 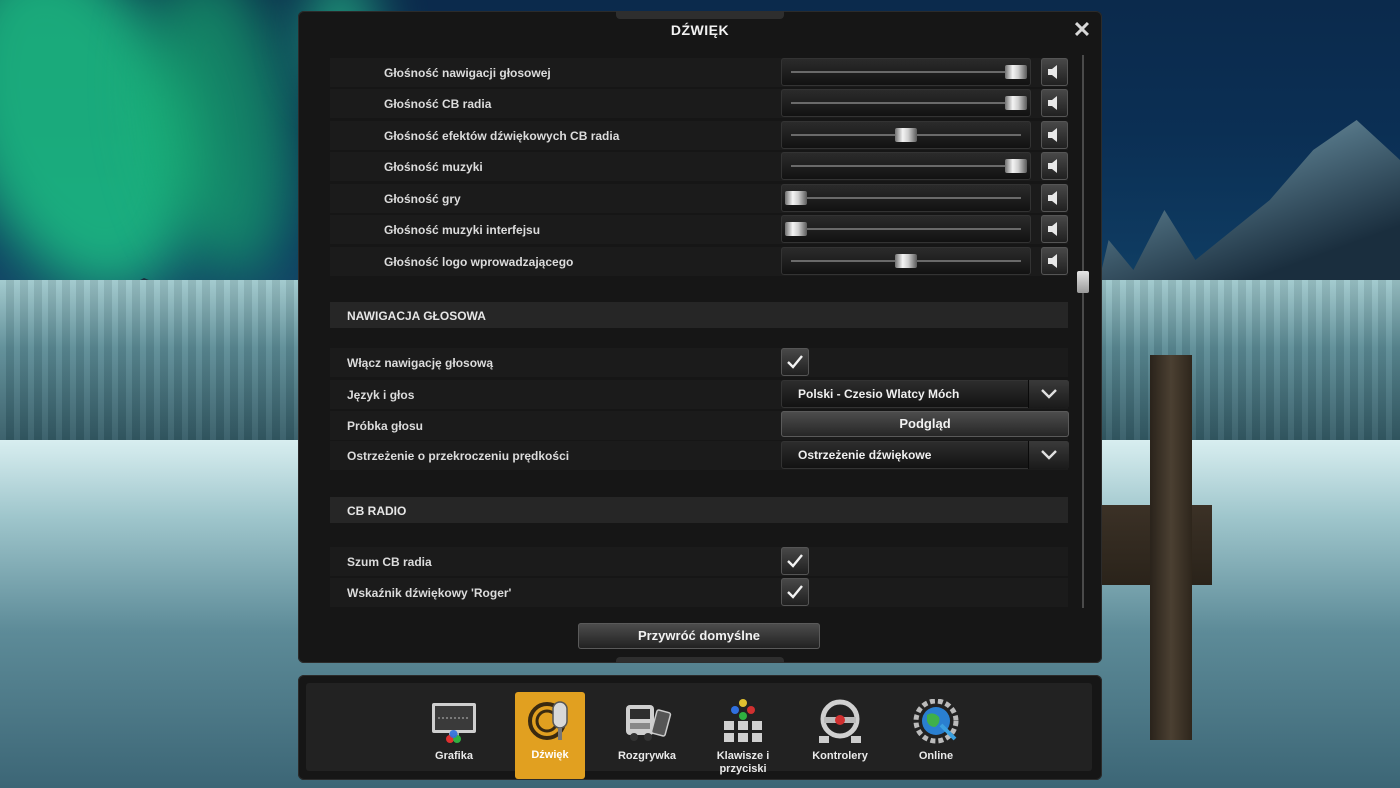 I want to click on setting-row-language: Język i głos Polski - Czesio Wlatcy Móch, so click(x=699, y=394).